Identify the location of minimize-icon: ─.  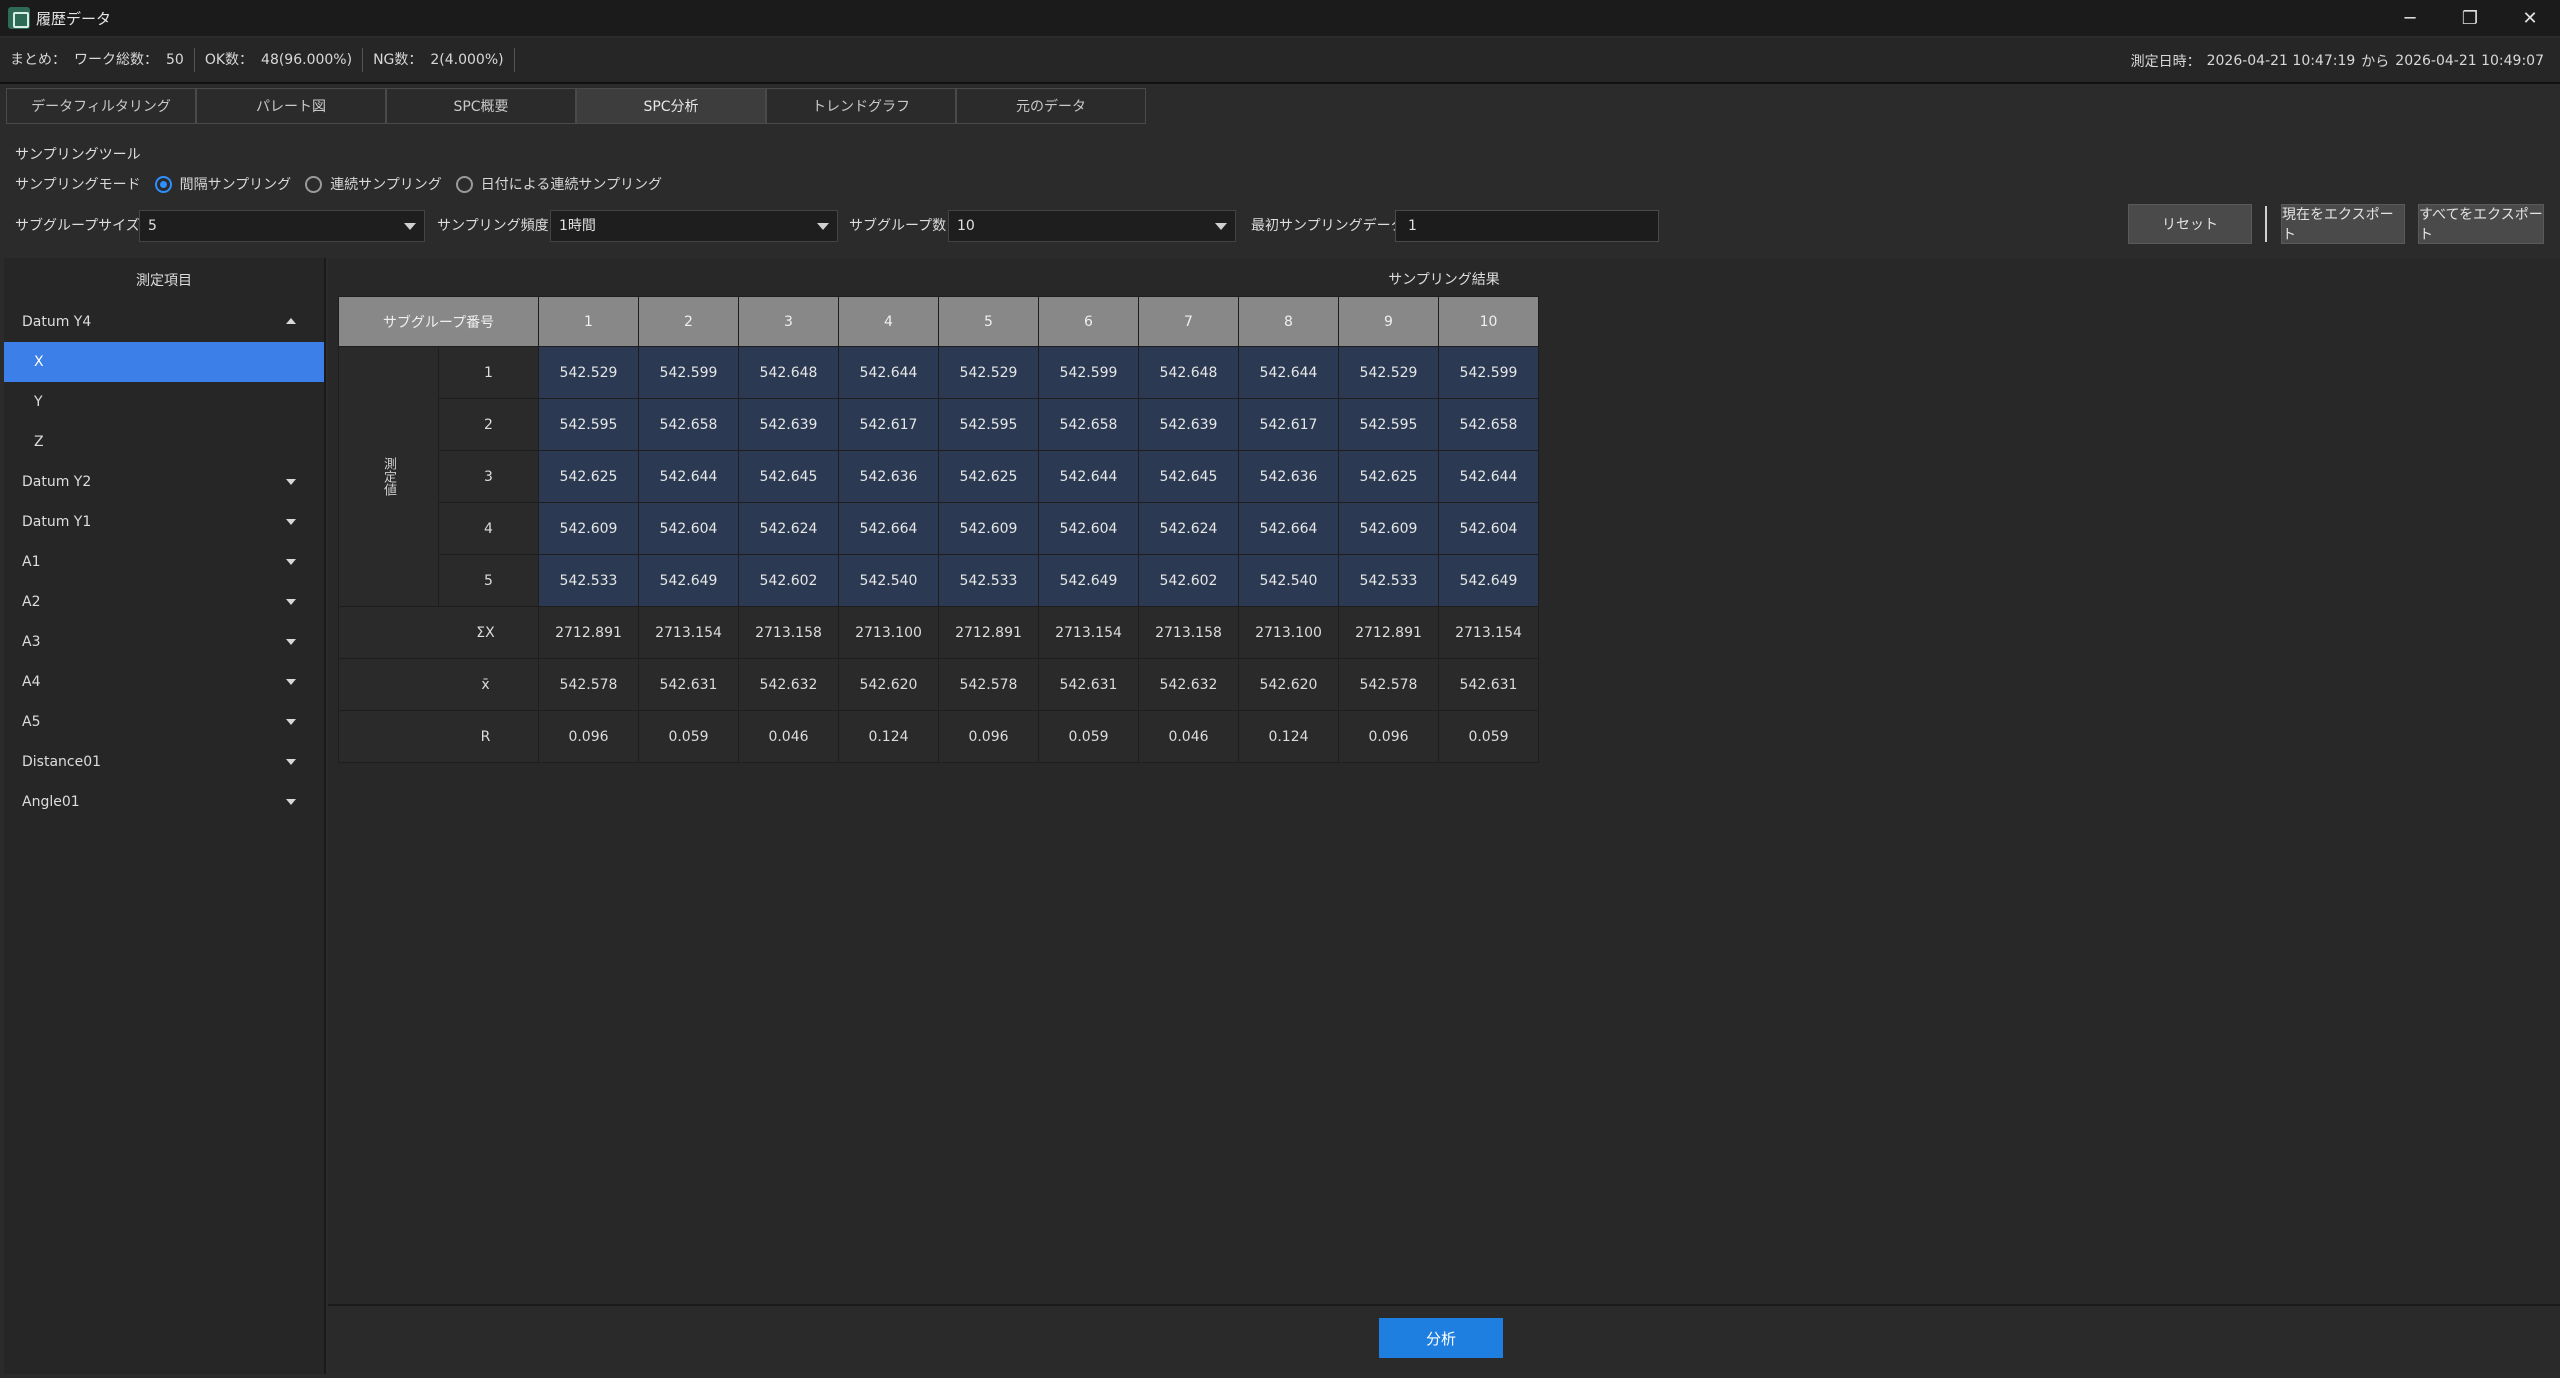
(2410, 18).